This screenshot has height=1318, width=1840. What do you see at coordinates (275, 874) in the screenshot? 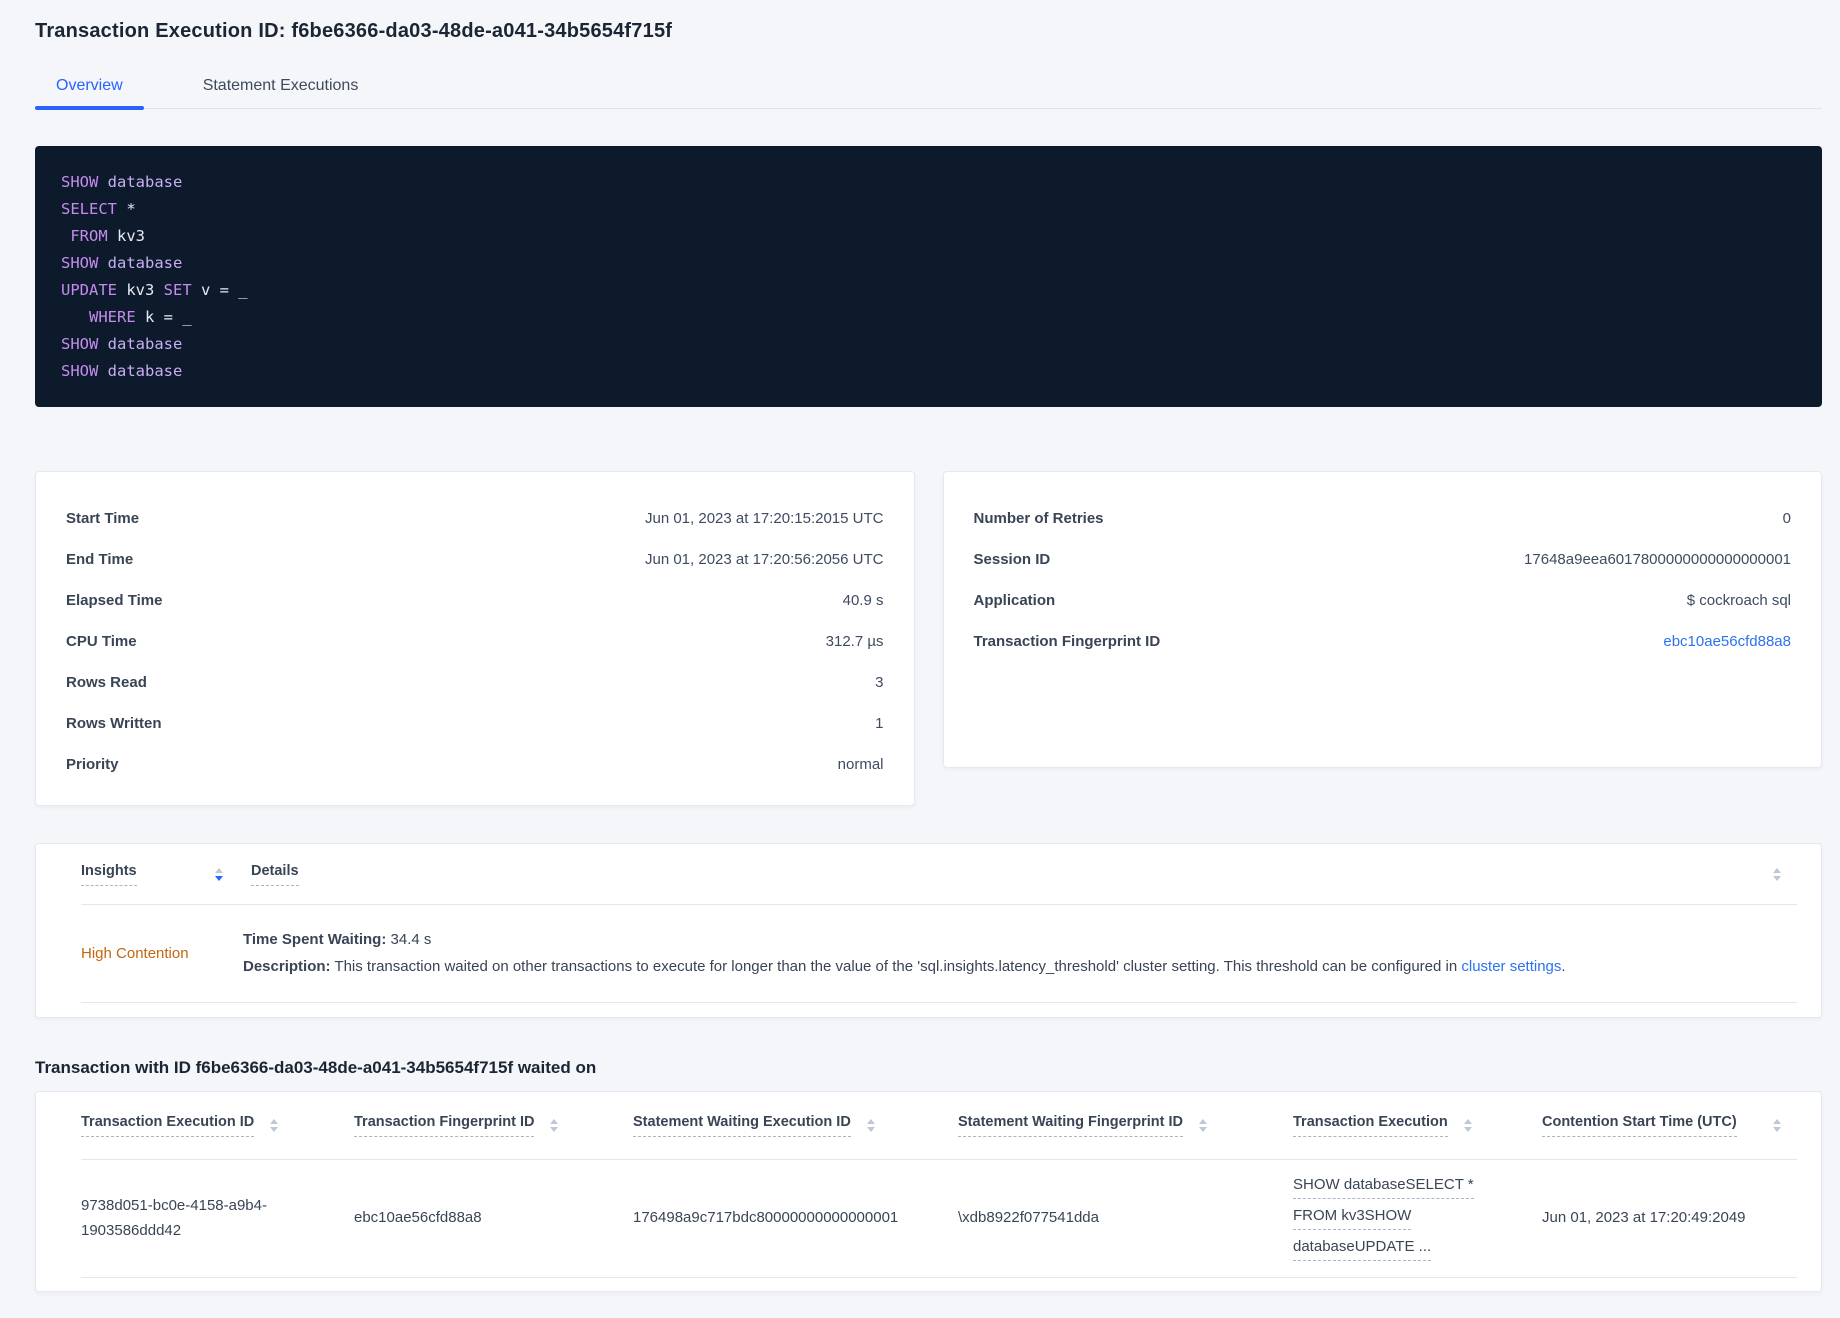
I see `details-column-label: Details` at bounding box center [275, 874].